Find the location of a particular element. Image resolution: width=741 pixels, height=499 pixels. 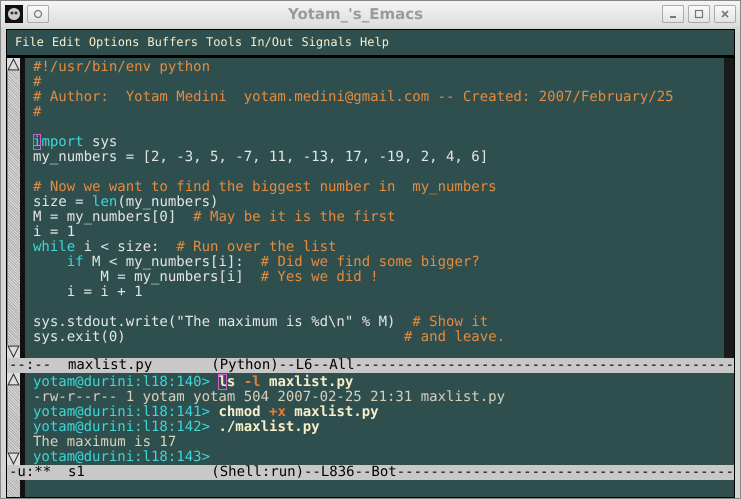

close-button is located at coordinates (725, 13).